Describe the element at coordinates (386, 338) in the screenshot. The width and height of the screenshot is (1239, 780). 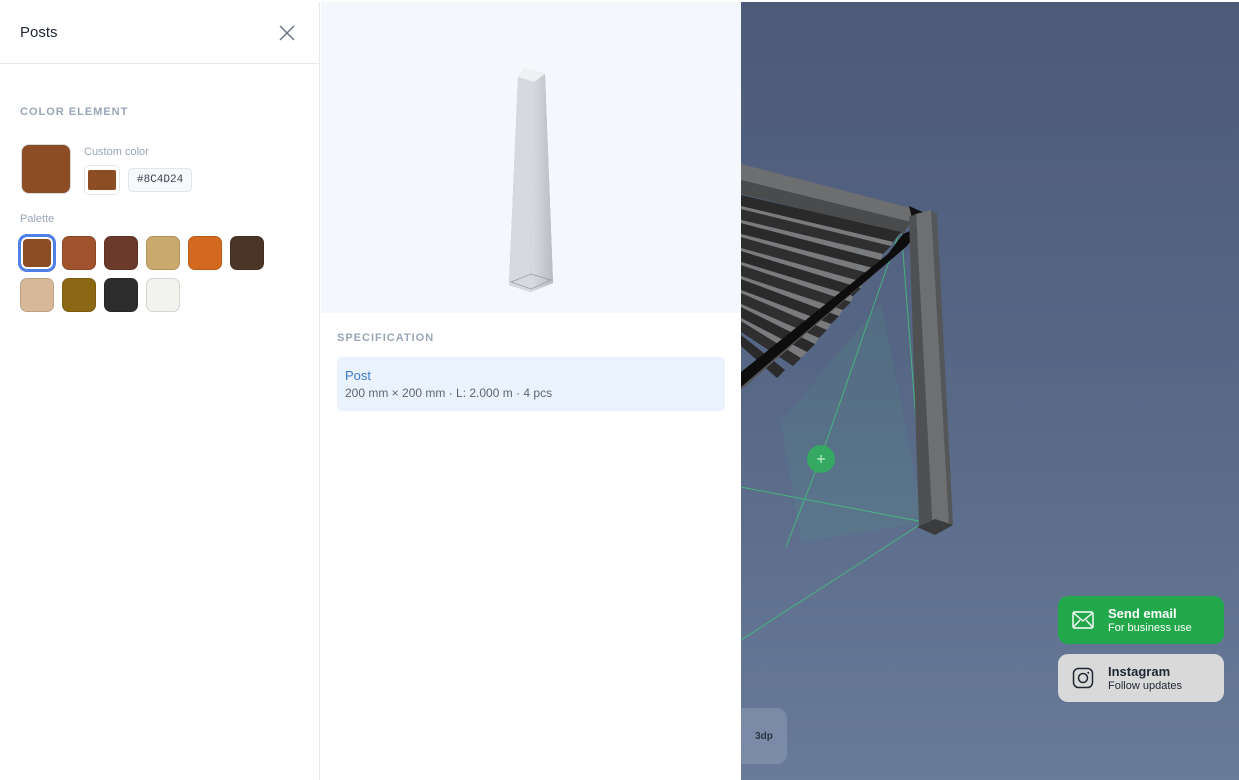
I see `specification-label: SPECIFICATION` at that location.